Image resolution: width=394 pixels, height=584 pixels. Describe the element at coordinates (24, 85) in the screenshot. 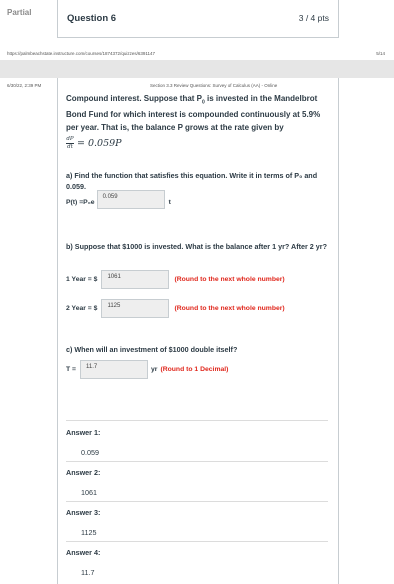

I see `print-date: 6/30/22, 2:39 PM` at that location.